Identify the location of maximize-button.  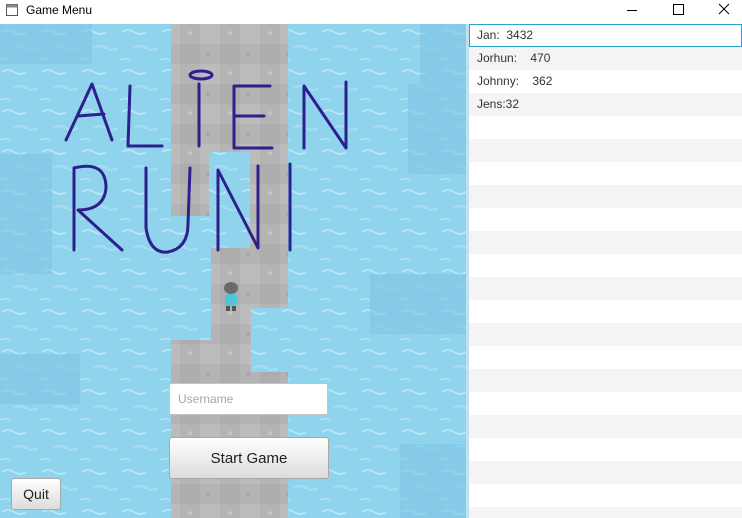
(677, 11).